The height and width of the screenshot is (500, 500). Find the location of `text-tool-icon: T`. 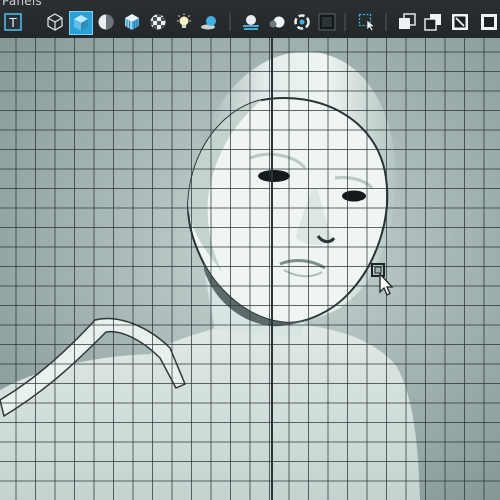

text-tool-icon: T is located at coordinates (13, 22).